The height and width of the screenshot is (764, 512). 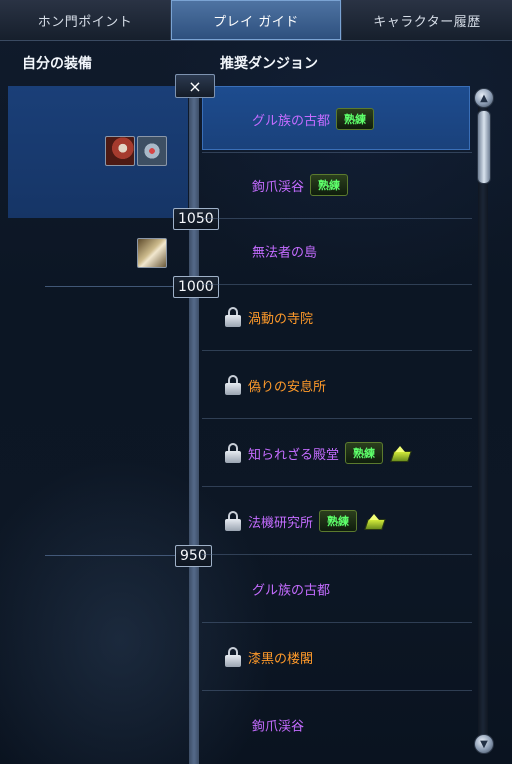 I want to click on dungeon-name: 無法者の島, so click(x=285, y=253).